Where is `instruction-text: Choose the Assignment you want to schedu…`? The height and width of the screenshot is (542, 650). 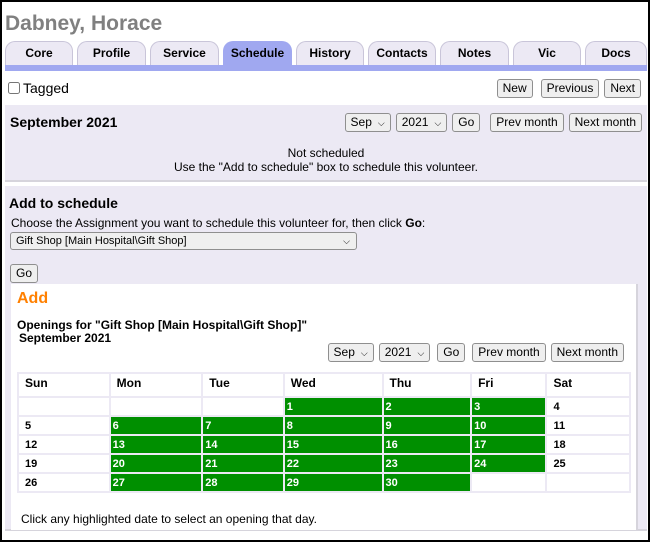 instruction-text: Choose the Assignment you want to schedu… is located at coordinates (208, 223).